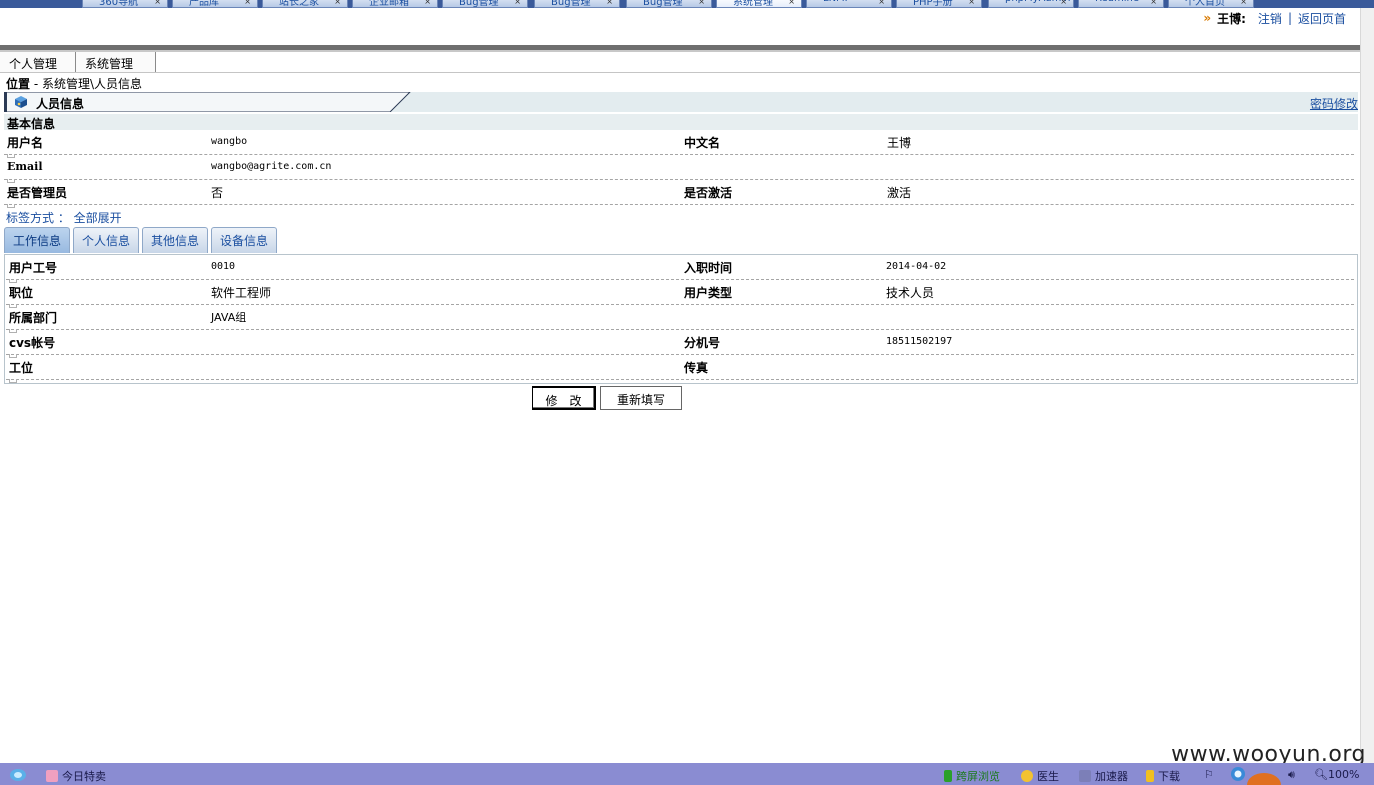  I want to click on basic-row-username: 用户名 wangbo 中文名 王博, so click(679, 144).